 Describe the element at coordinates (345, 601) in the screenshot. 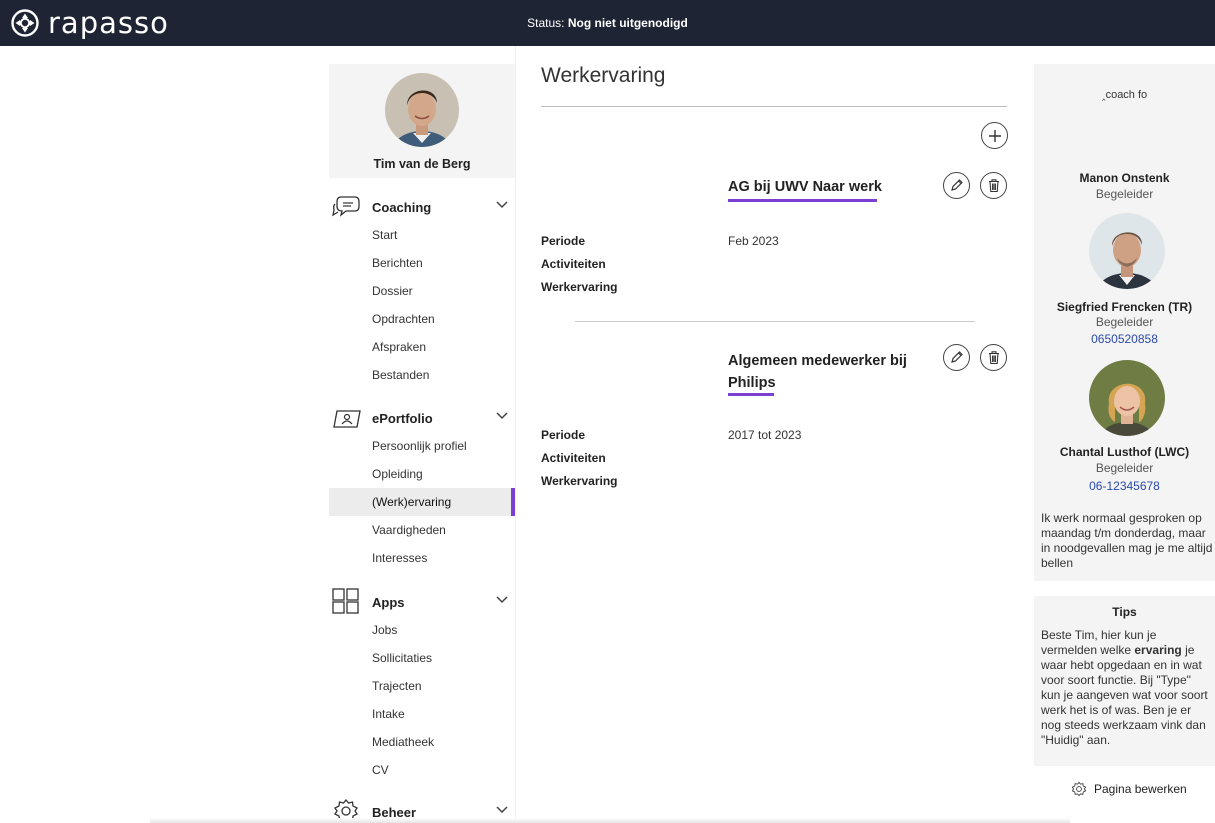

I see `apps-grid-icon` at that location.